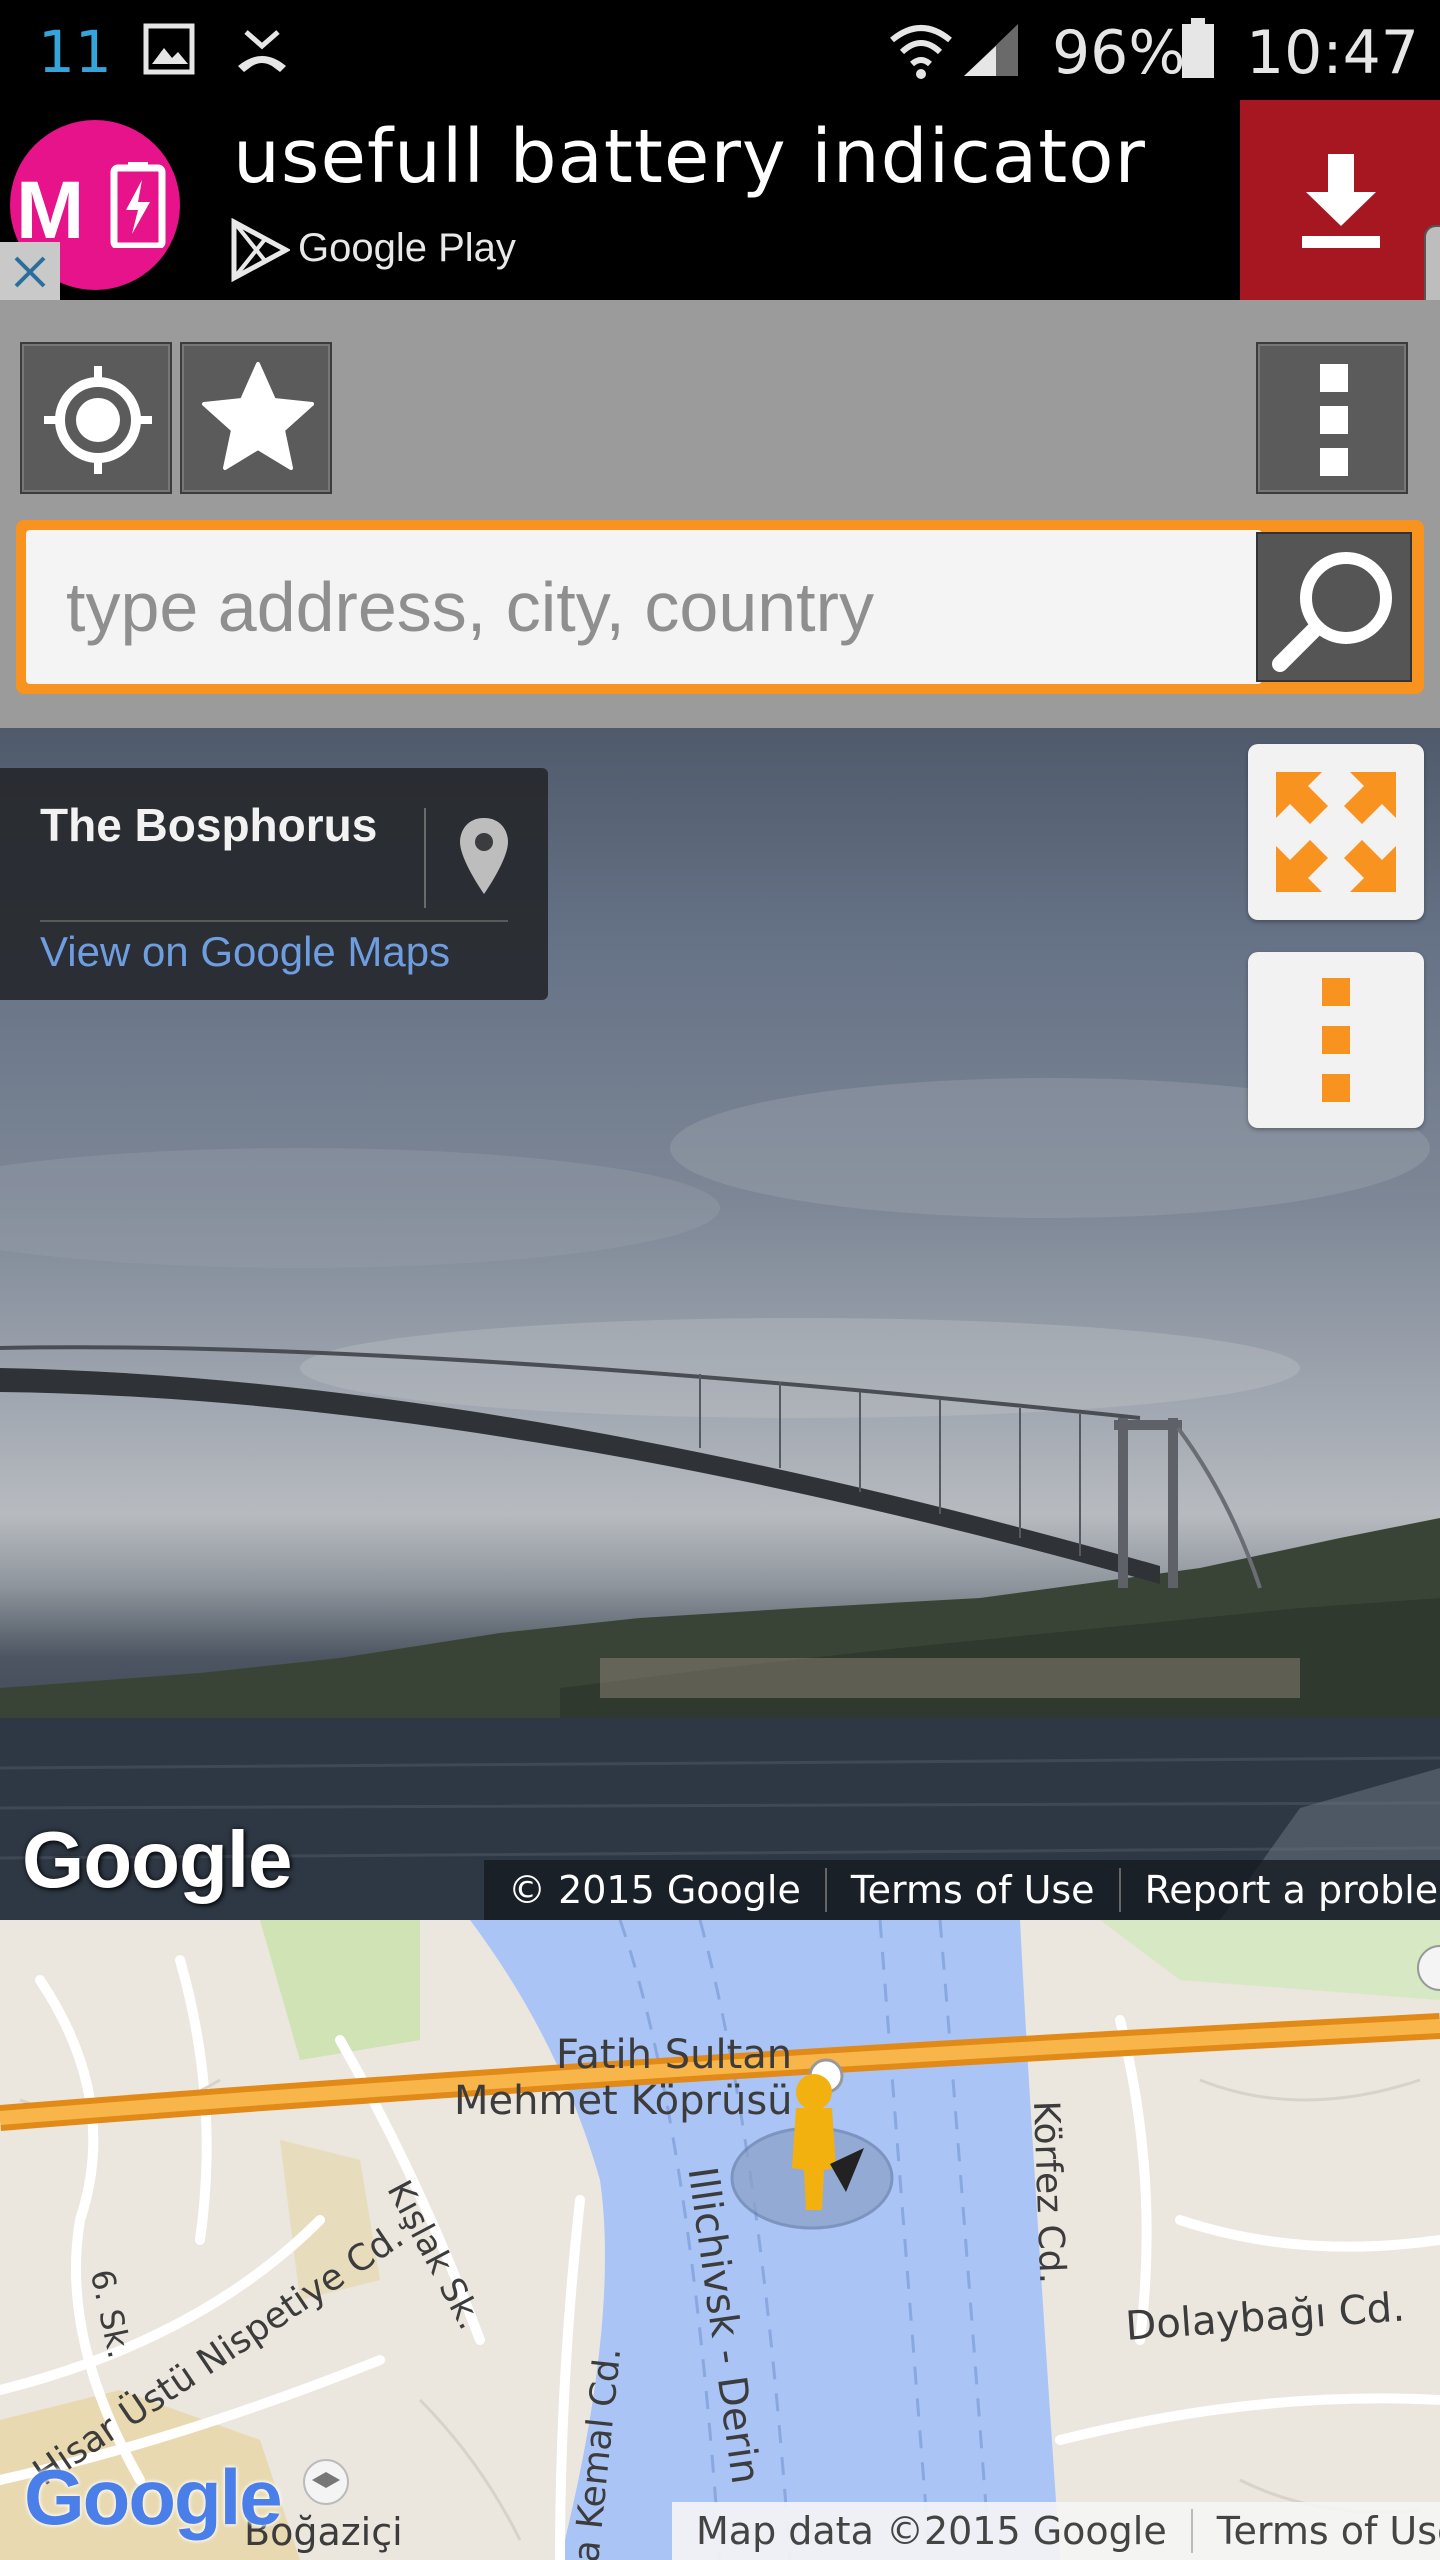 This screenshot has width=1440, height=2560. Describe the element at coordinates (169, 49) in the screenshot. I see `gallery-icon` at that location.